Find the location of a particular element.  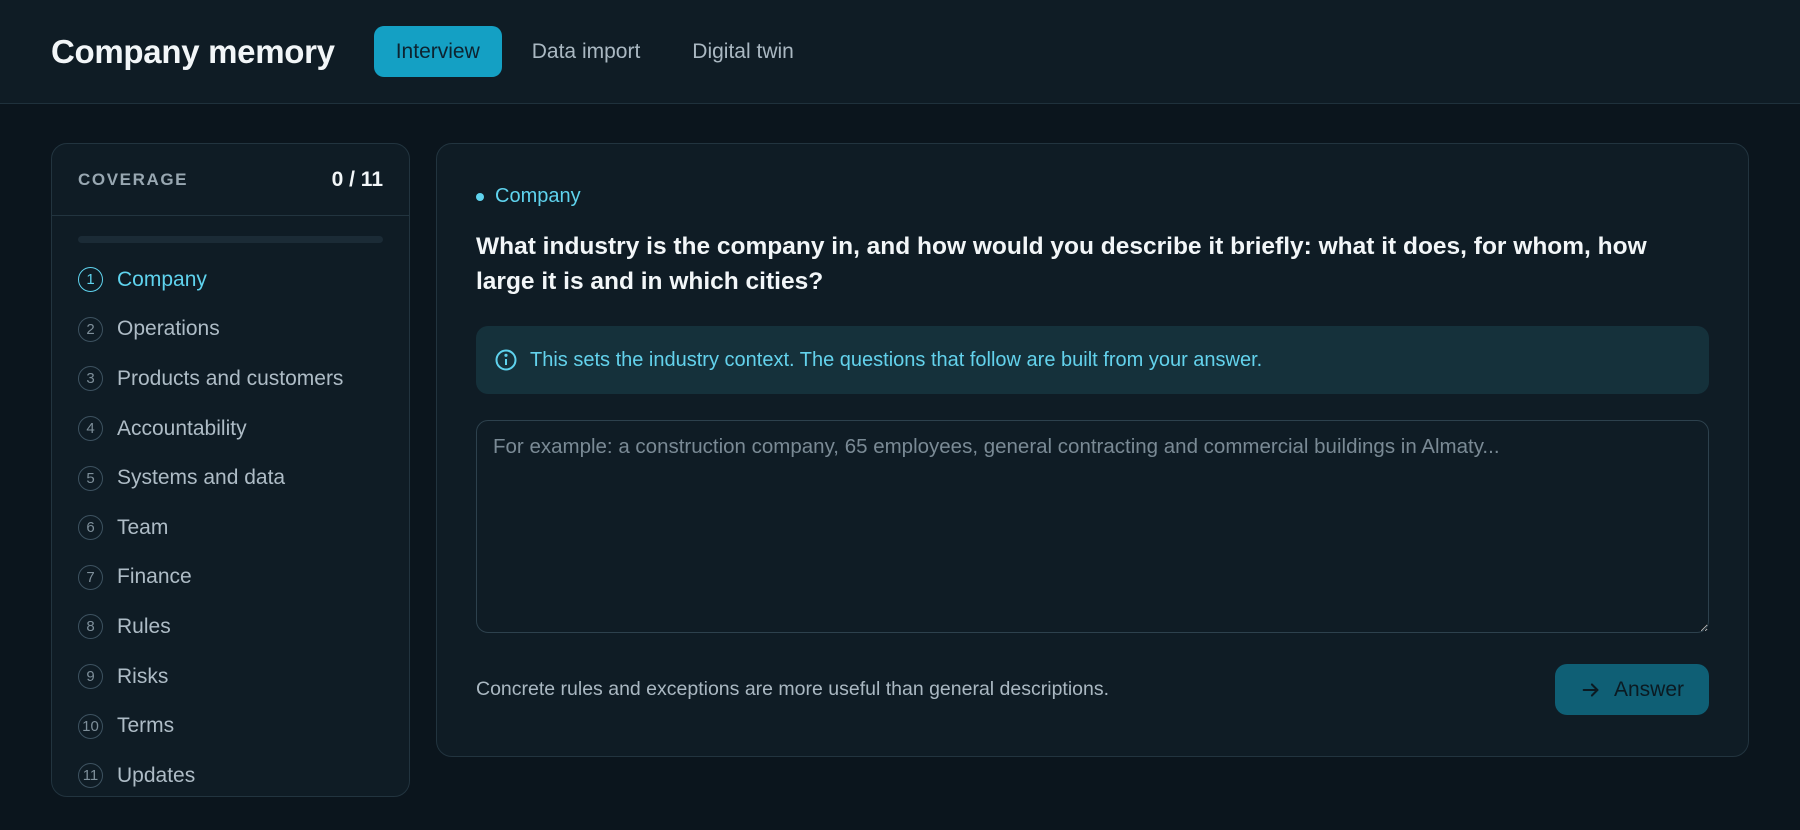

main-tabs: Interview Data import Digital twin is located at coordinates (598, 51).